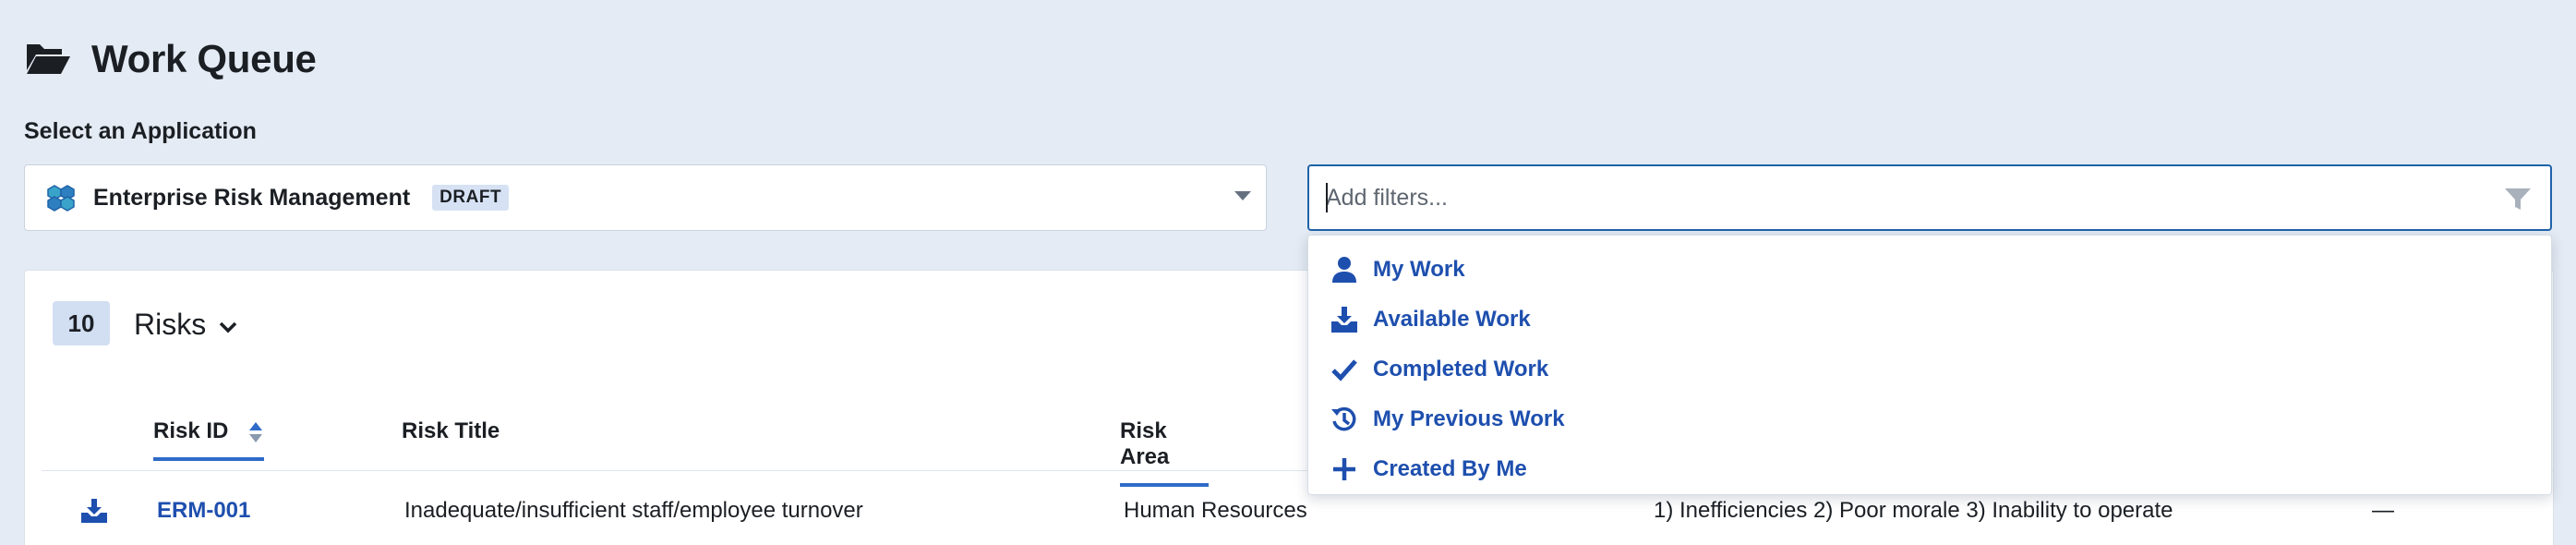  I want to click on risk-count-badge: 10, so click(81, 323).